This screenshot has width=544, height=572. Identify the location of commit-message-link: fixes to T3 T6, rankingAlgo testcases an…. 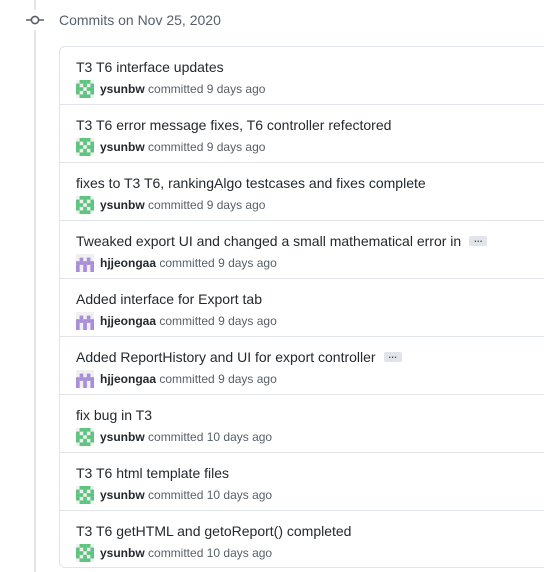
(251, 183).